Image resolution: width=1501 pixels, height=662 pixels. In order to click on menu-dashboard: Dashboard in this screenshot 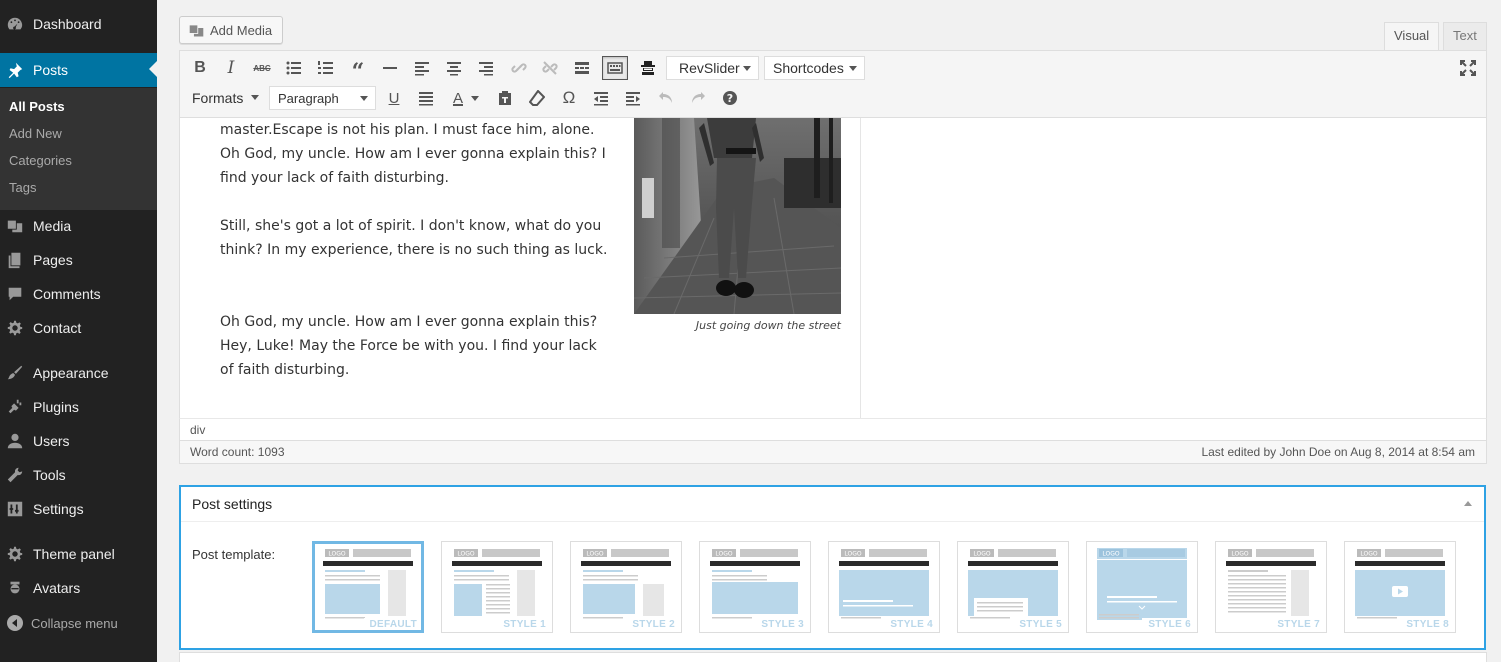, I will do `click(78, 24)`.